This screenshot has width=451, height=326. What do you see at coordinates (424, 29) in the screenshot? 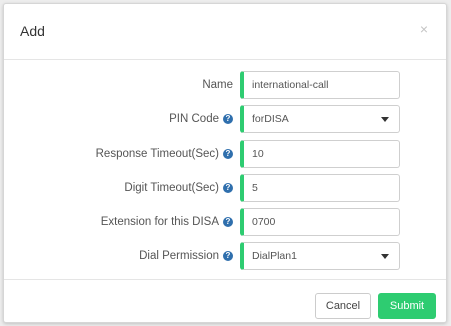
I see `close-icon: ×` at bounding box center [424, 29].